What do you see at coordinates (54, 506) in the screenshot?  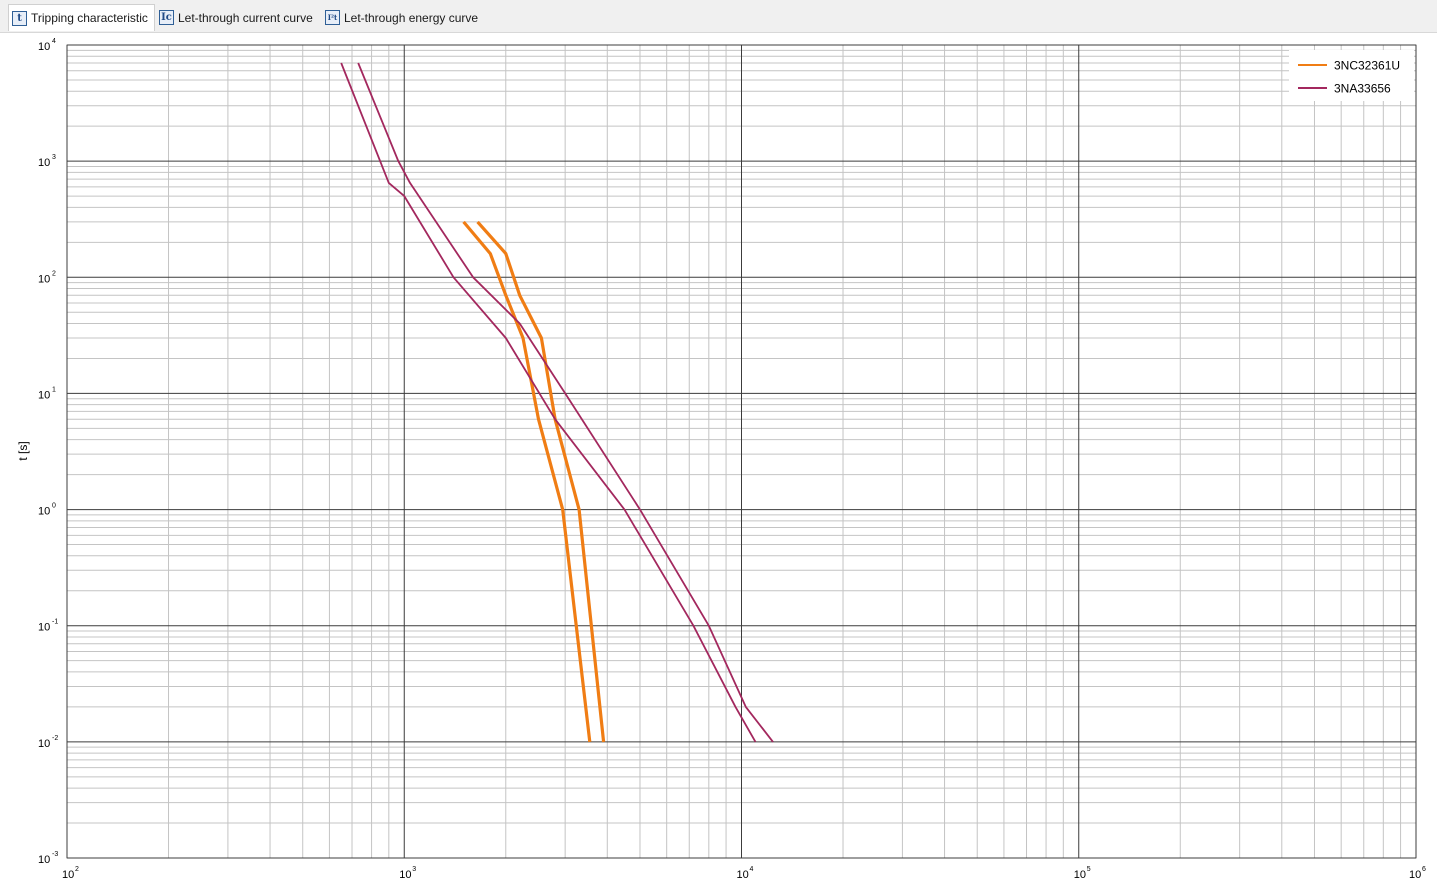 I see `y-tick-exponent: 0` at bounding box center [54, 506].